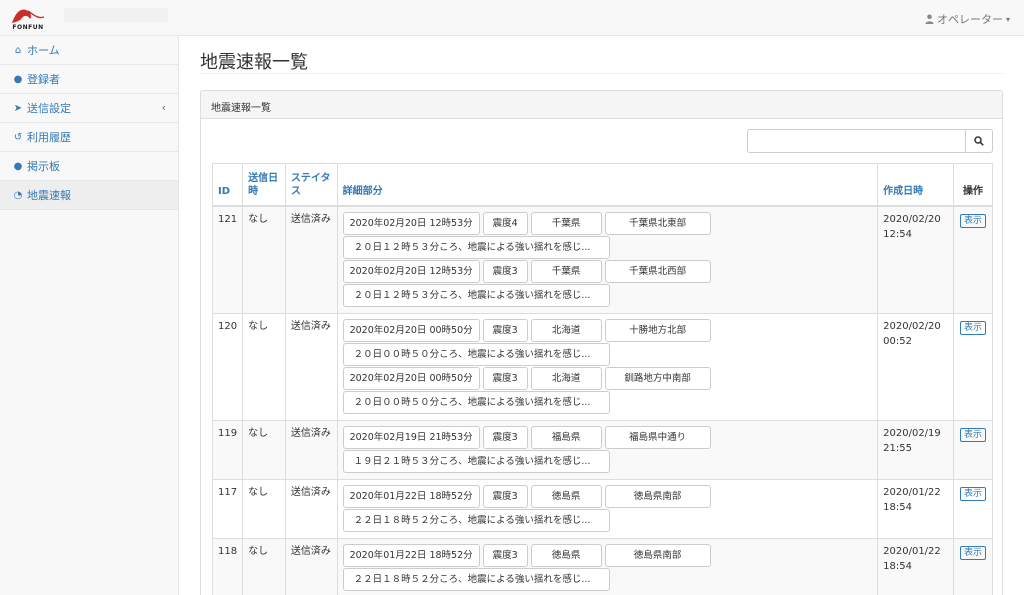 The width and height of the screenshot is (1024, 595). What do you see at coordinates (49, 137) in the screenshot?
I see `sidebar-item-label: 利用履歴` at bounding box center [49, 137].